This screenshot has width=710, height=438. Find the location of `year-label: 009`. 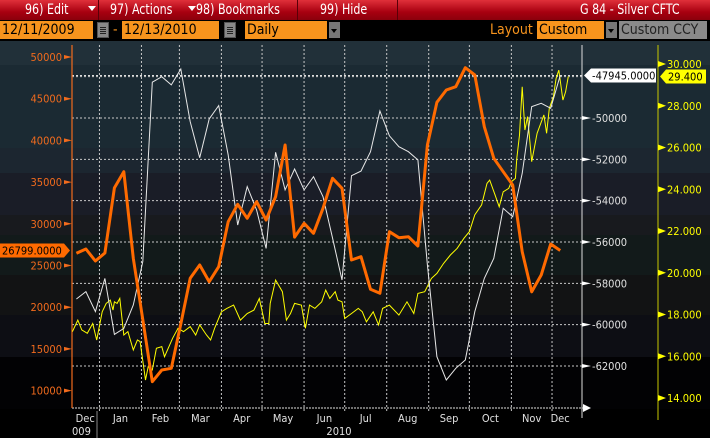

year-label: 009 is located at coordinates (81, 431).